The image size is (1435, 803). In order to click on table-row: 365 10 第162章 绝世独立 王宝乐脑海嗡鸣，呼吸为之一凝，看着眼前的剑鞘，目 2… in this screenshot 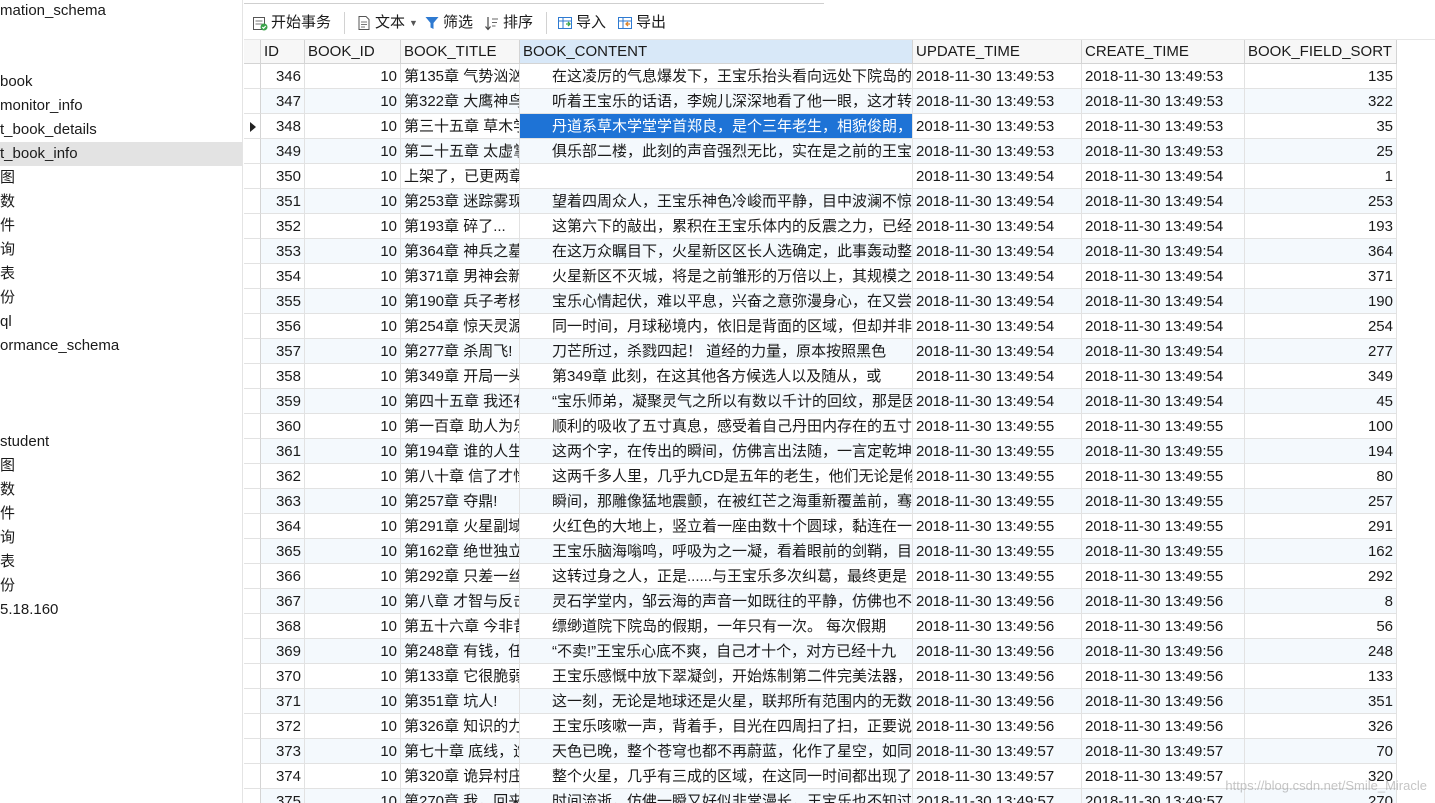, I will do `click(839, 551)`.